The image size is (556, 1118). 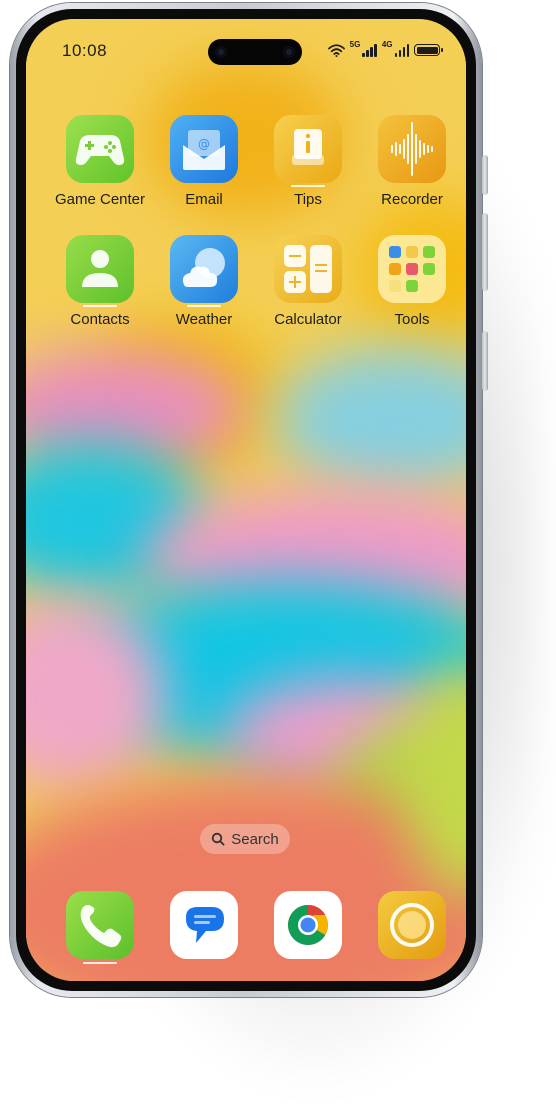 I want to click on calculator-icon, so click(x=308, y=269).